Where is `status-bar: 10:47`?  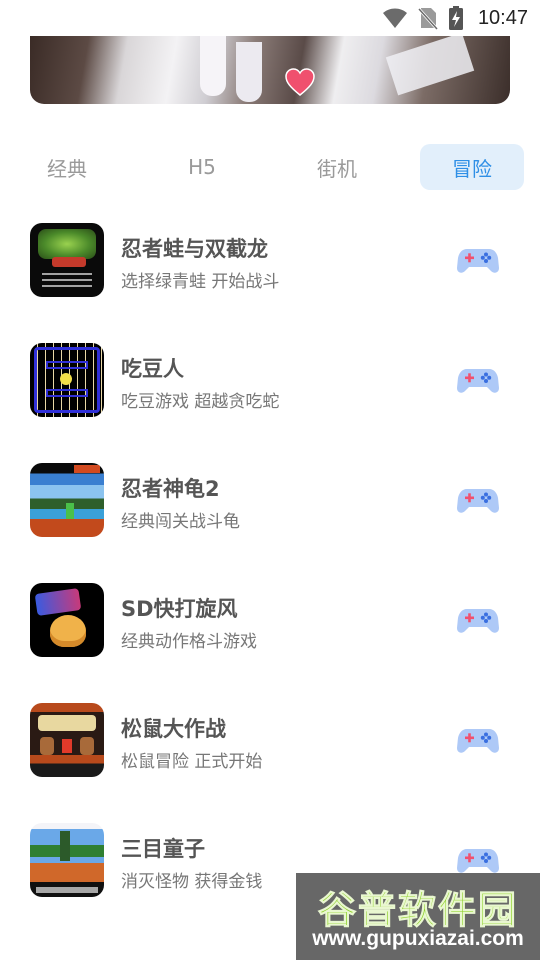
status-bar: 10:47 is located at coordinates (270, 18).